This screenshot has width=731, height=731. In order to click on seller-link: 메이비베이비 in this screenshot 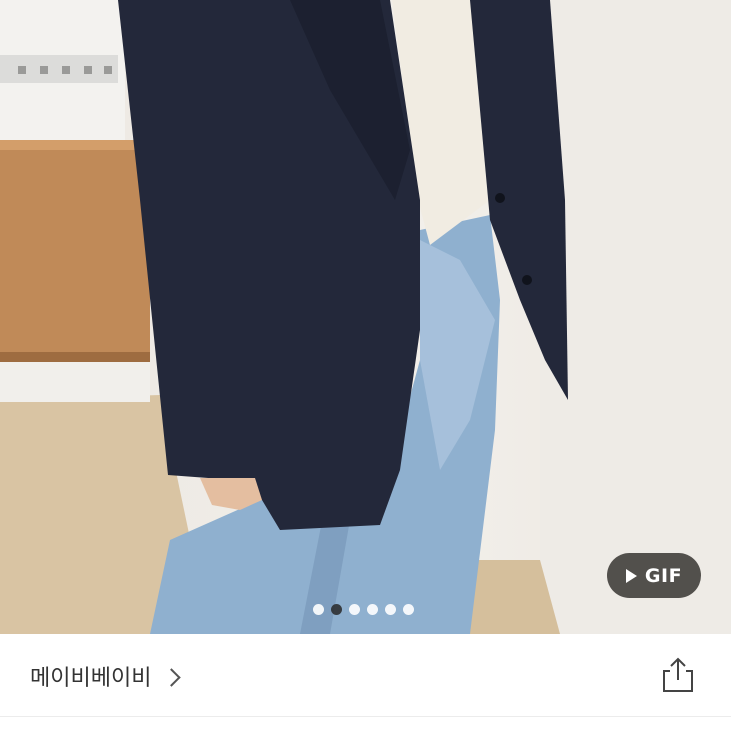, I will do `click(106, 676)`.